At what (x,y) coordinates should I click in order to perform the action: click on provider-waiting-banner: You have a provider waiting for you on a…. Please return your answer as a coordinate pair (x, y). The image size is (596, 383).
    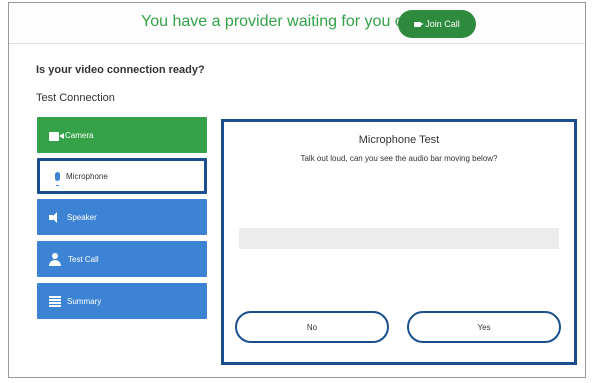
    Looking at the image, I should click on (297, 23).